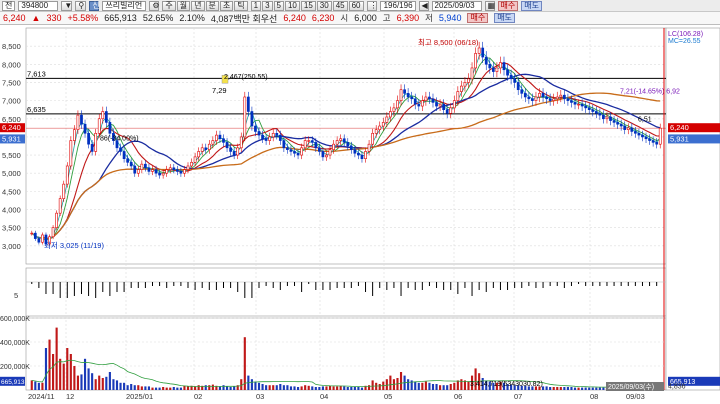  What do you see at coordinates (531, 5) in the screenshot?
I see `sell-button: 매도` at bounding box center [531, 5].